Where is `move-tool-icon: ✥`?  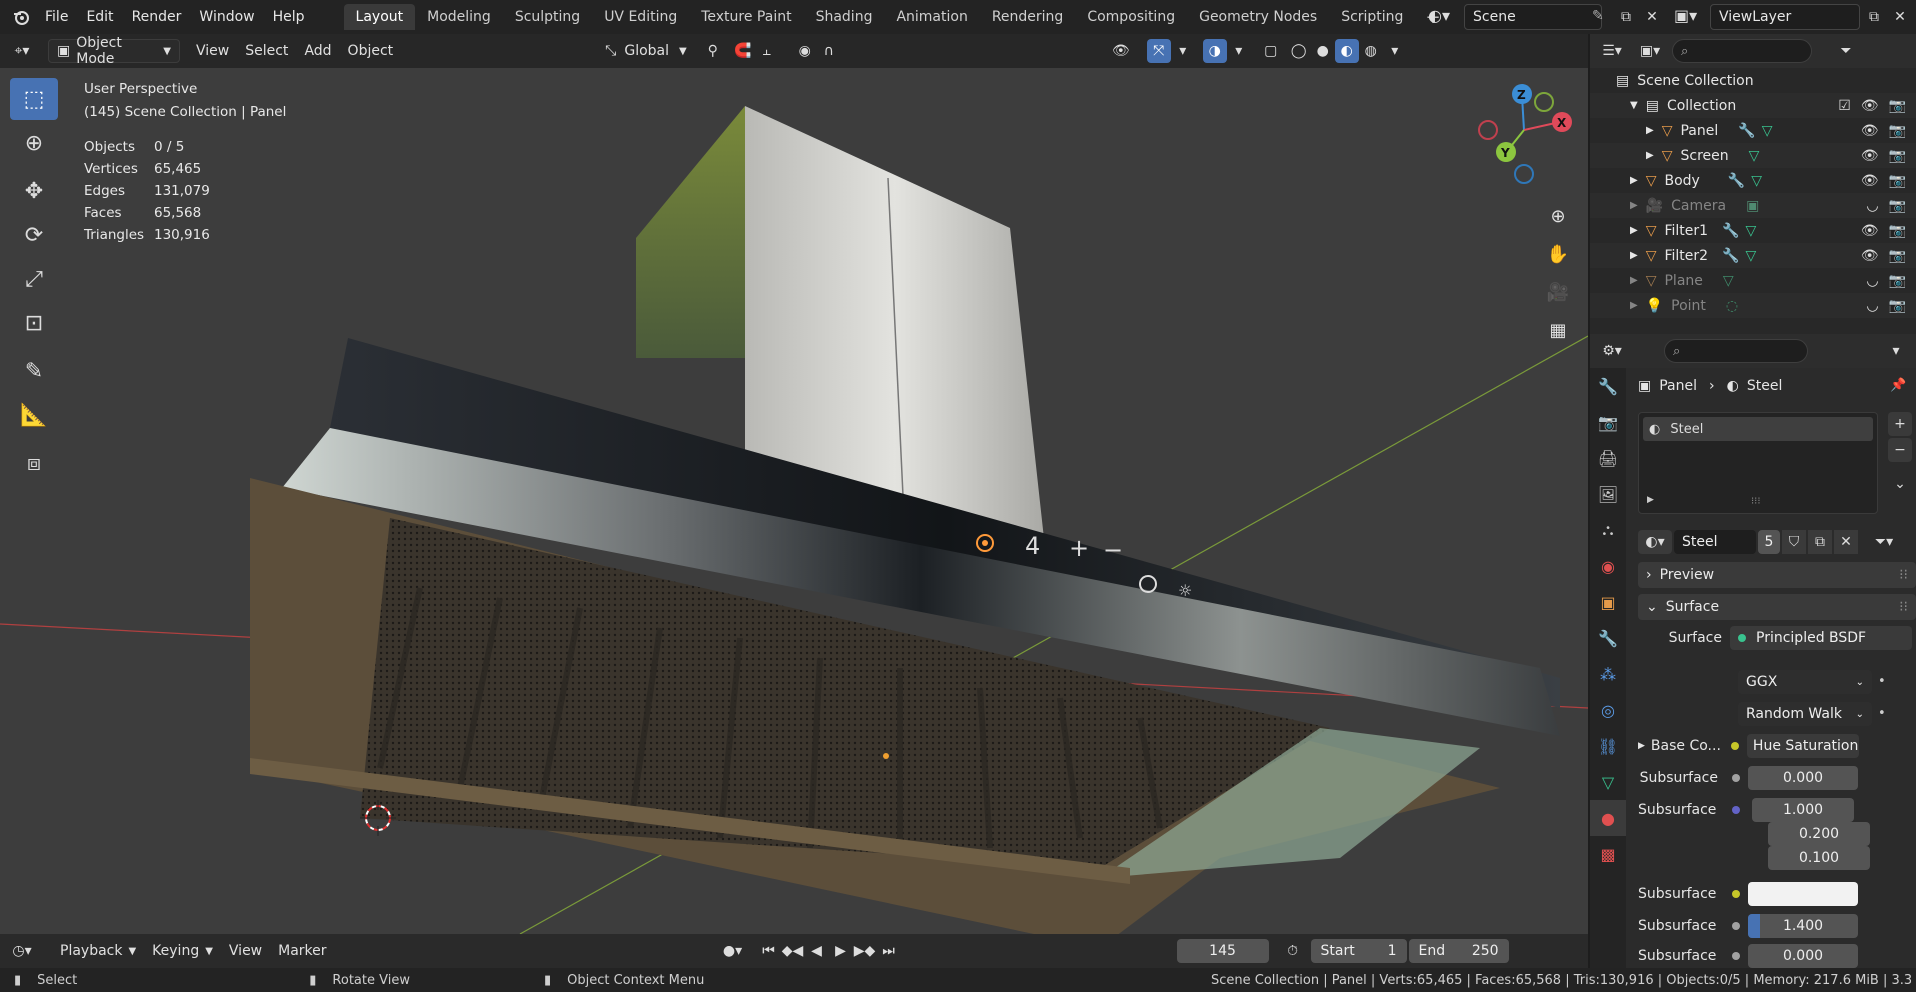
move-tool-icon: ✥ is located at coordinates (34, 191).